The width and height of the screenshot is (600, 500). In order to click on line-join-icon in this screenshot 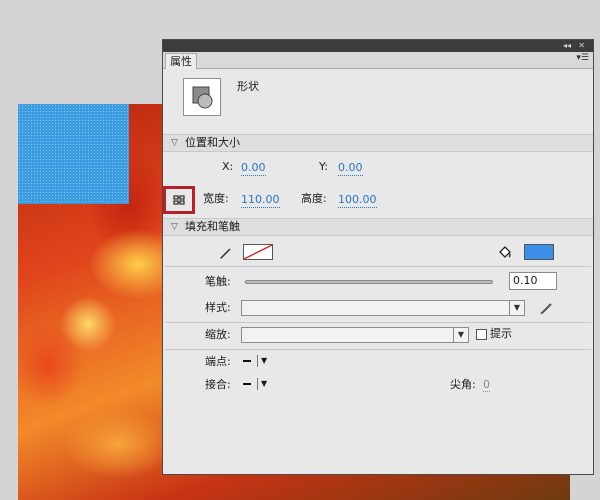, I will do `click(247, 384)`.